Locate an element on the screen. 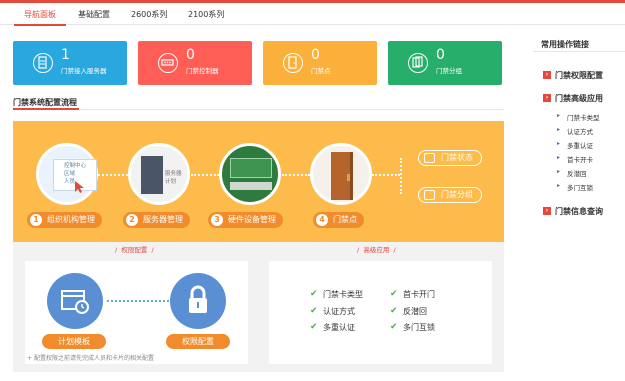 The width and height of the screenshot is (625, 381). door-status-option: 门禁状态 is located at coordinates (450, 158).